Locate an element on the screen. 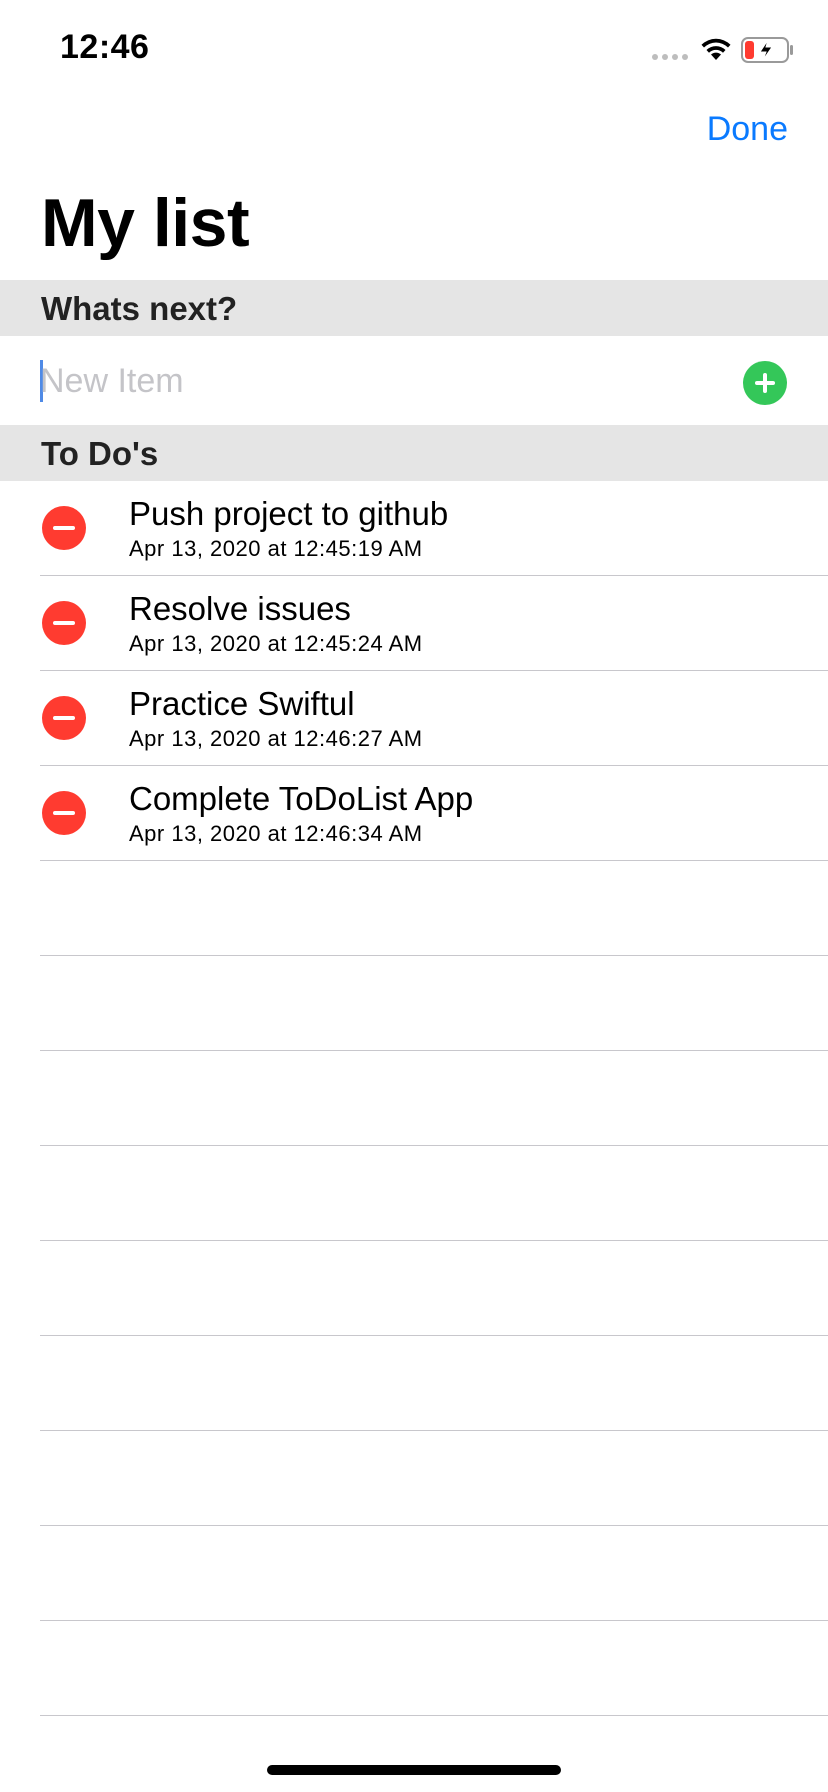 The width and height of the screenshot is (828, 1792). wifi-icon is located at coordinates (716, 49).